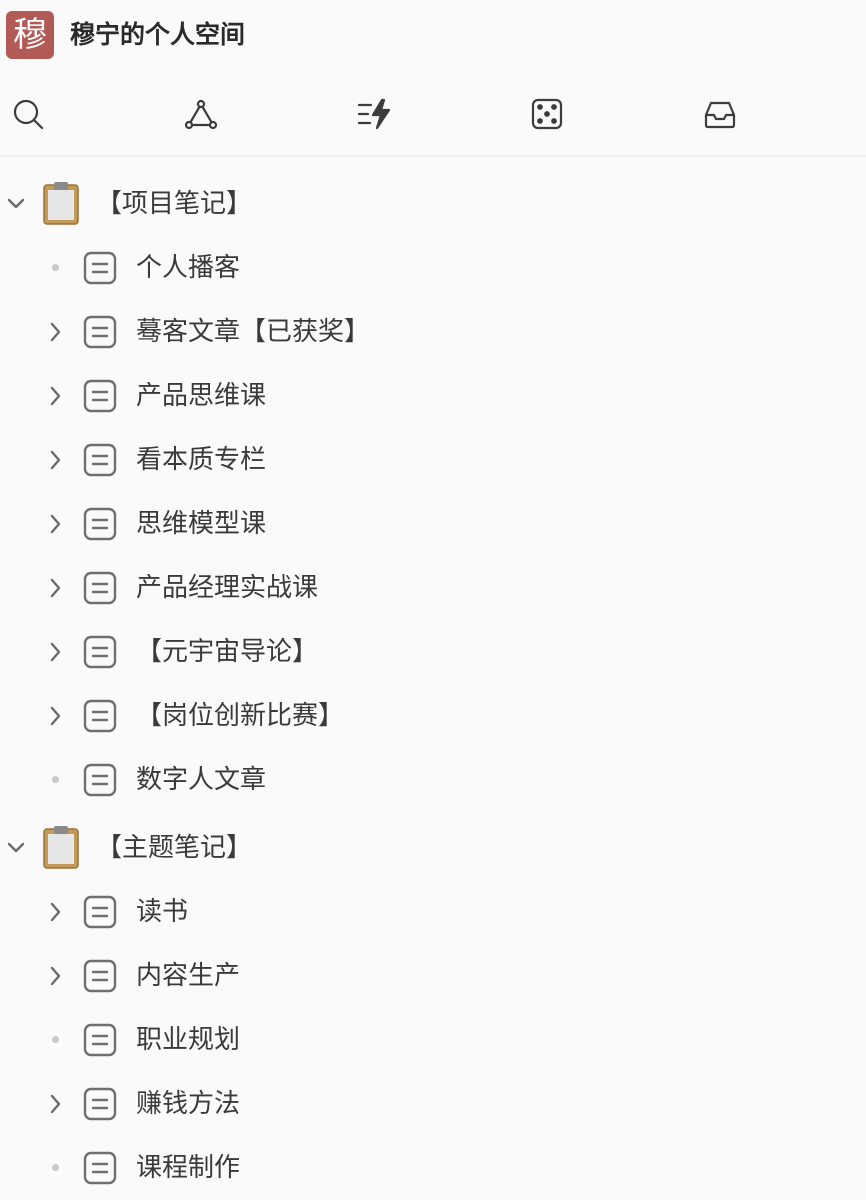  What do you see at coordinates (227, 652) in the screenshot?
I see `tree-item-label: 【元宇宙导论】` at bounding box center [227, 652].